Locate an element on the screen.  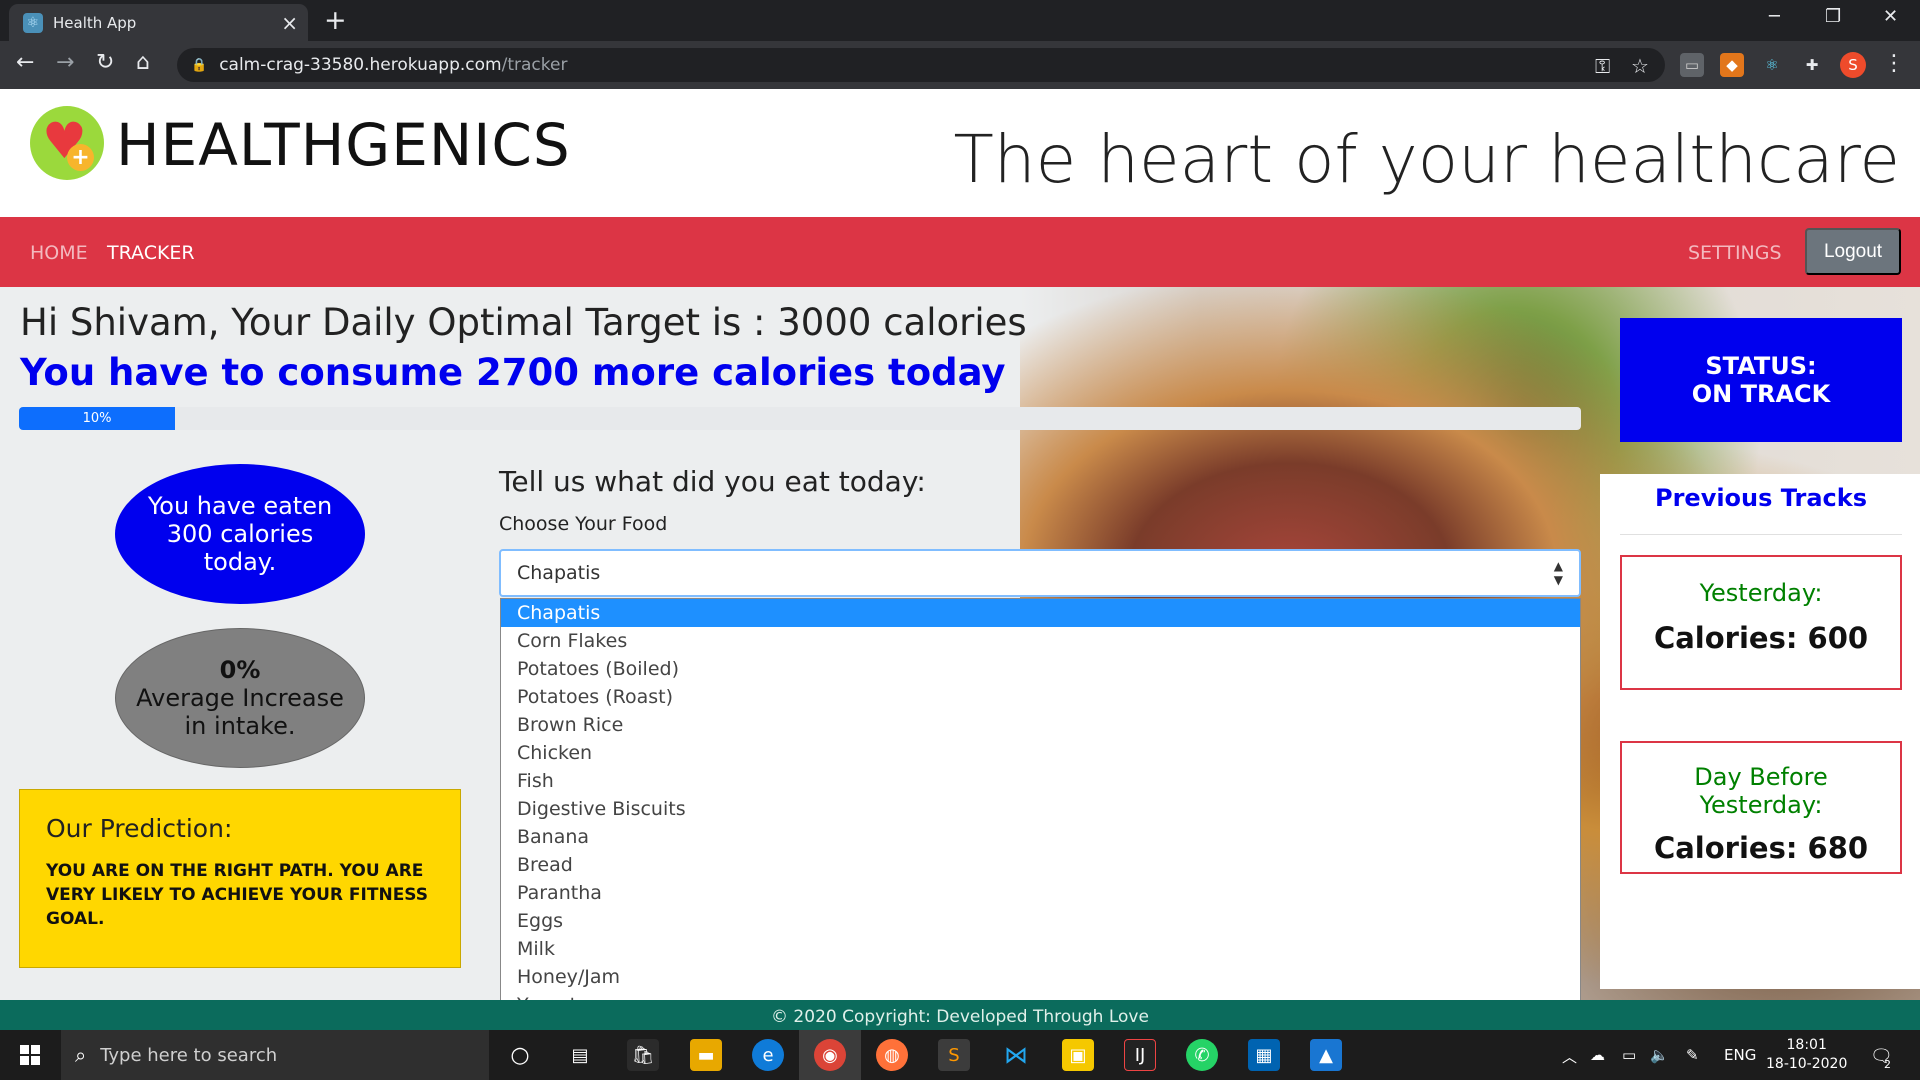
back-icon: ← is located at coordinates (25, 62).